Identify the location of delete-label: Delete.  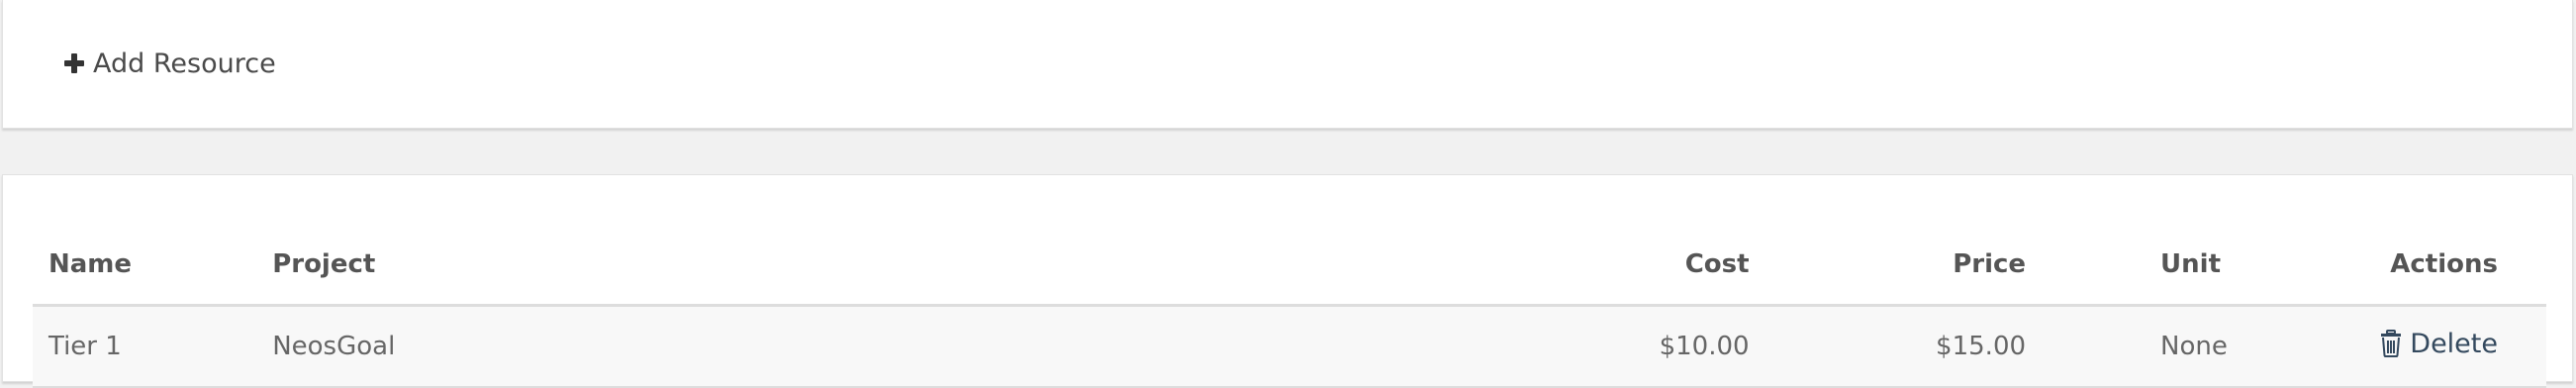
(2454, 343).